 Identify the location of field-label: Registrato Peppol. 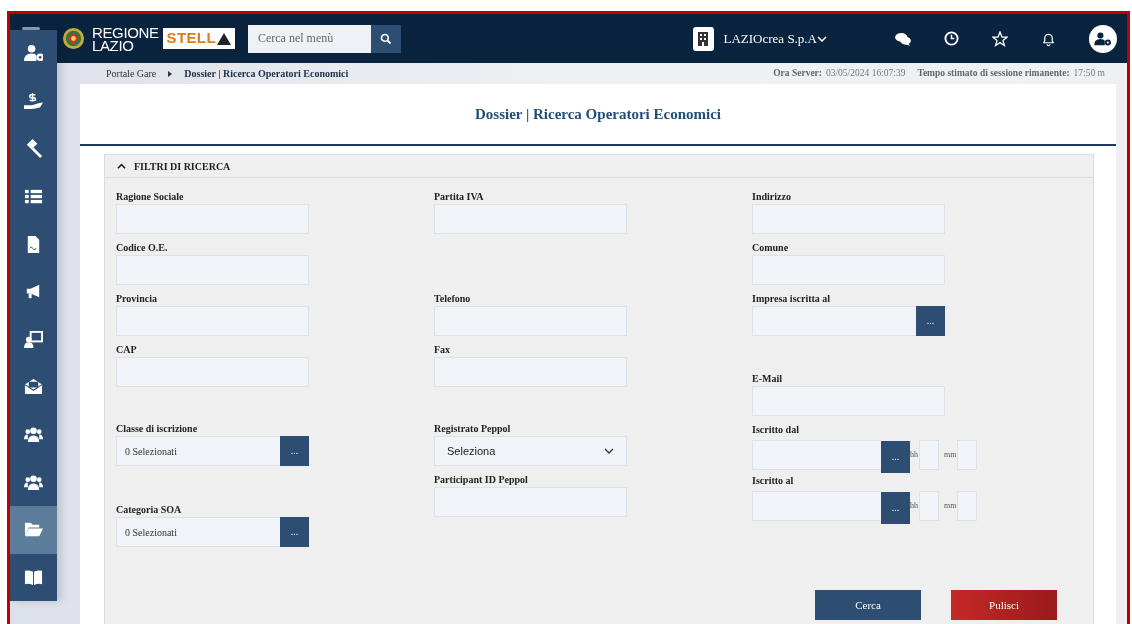
(472, 429).